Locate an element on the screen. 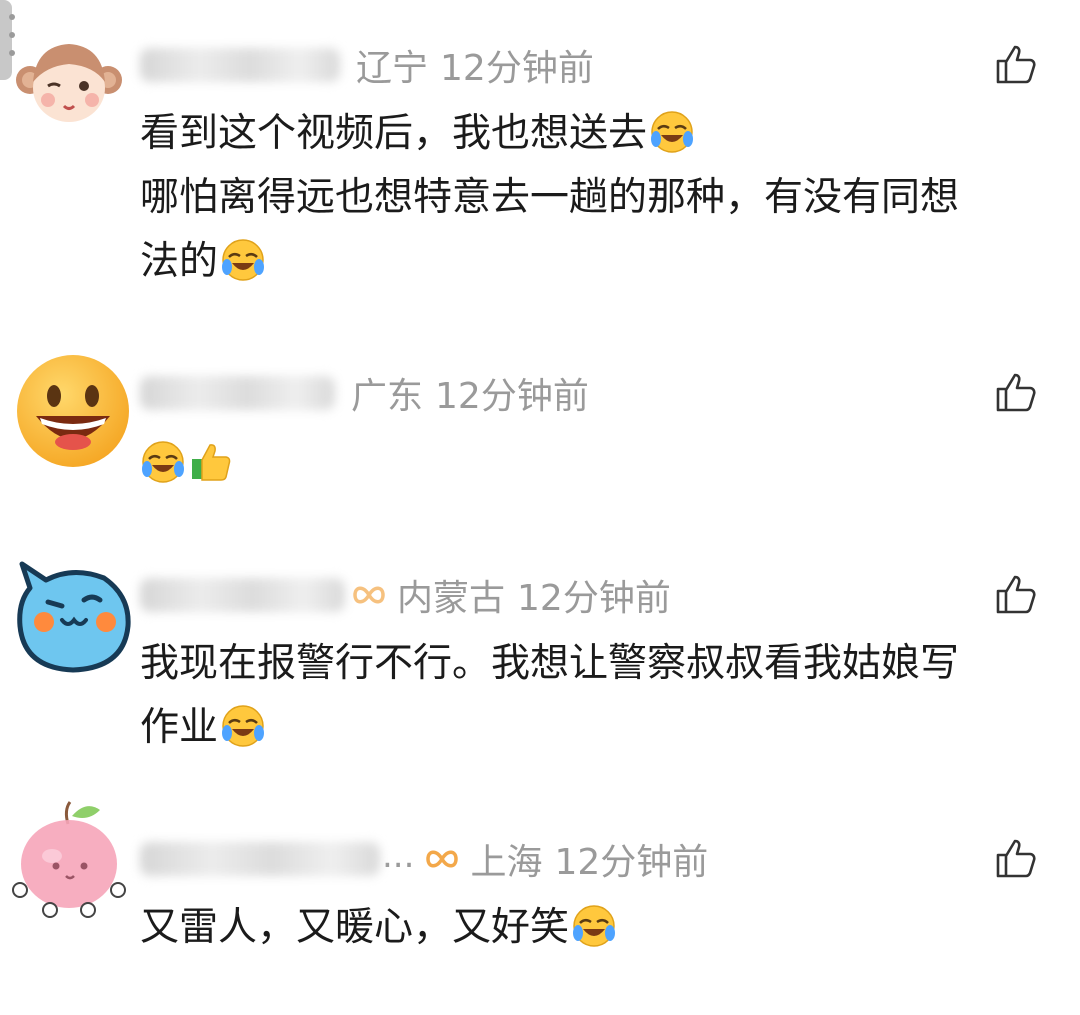 This screenshot has width=1080, height=1015. peach-avatar-icon is located at coordinates (69, 859).